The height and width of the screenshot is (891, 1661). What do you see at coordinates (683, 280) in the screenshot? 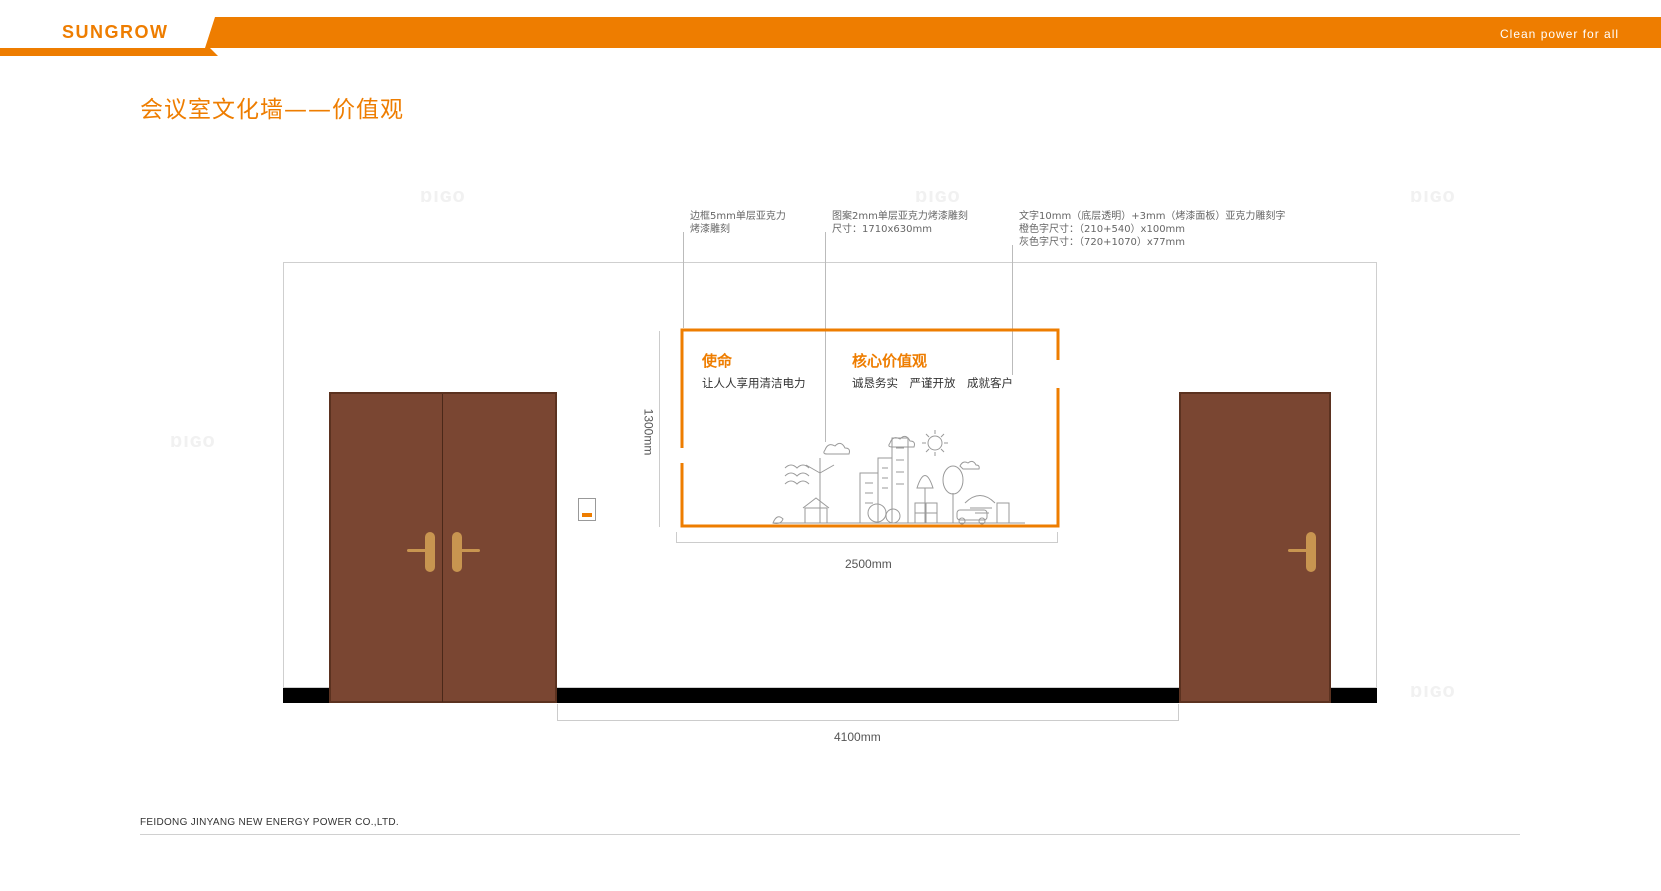
I see `leader-line` at bounding box center [683, 280].